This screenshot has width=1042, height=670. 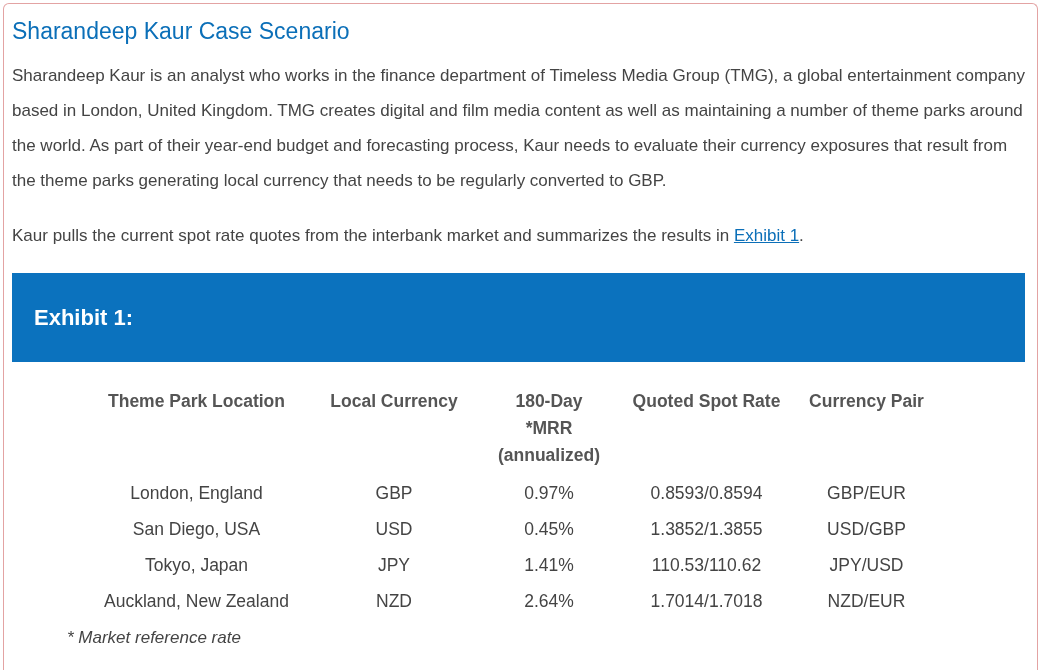 What do you see at coordinates (706, 601) in the screenshot?
I see `table-cell-text: 1.7014/1.7018` at bounding box center [706, 601].